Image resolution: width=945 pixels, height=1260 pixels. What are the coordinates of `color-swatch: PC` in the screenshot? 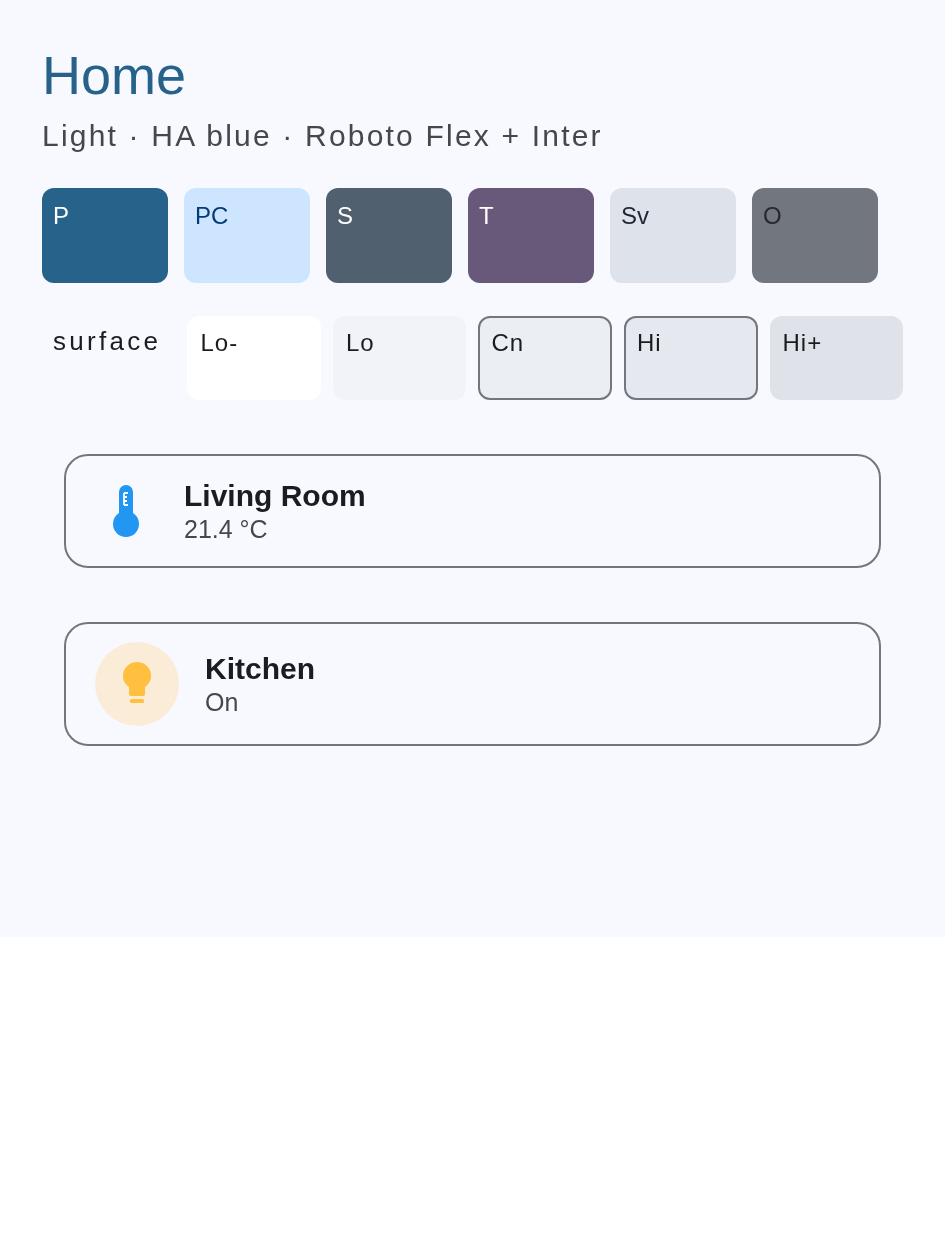 It's located at (247, 235).